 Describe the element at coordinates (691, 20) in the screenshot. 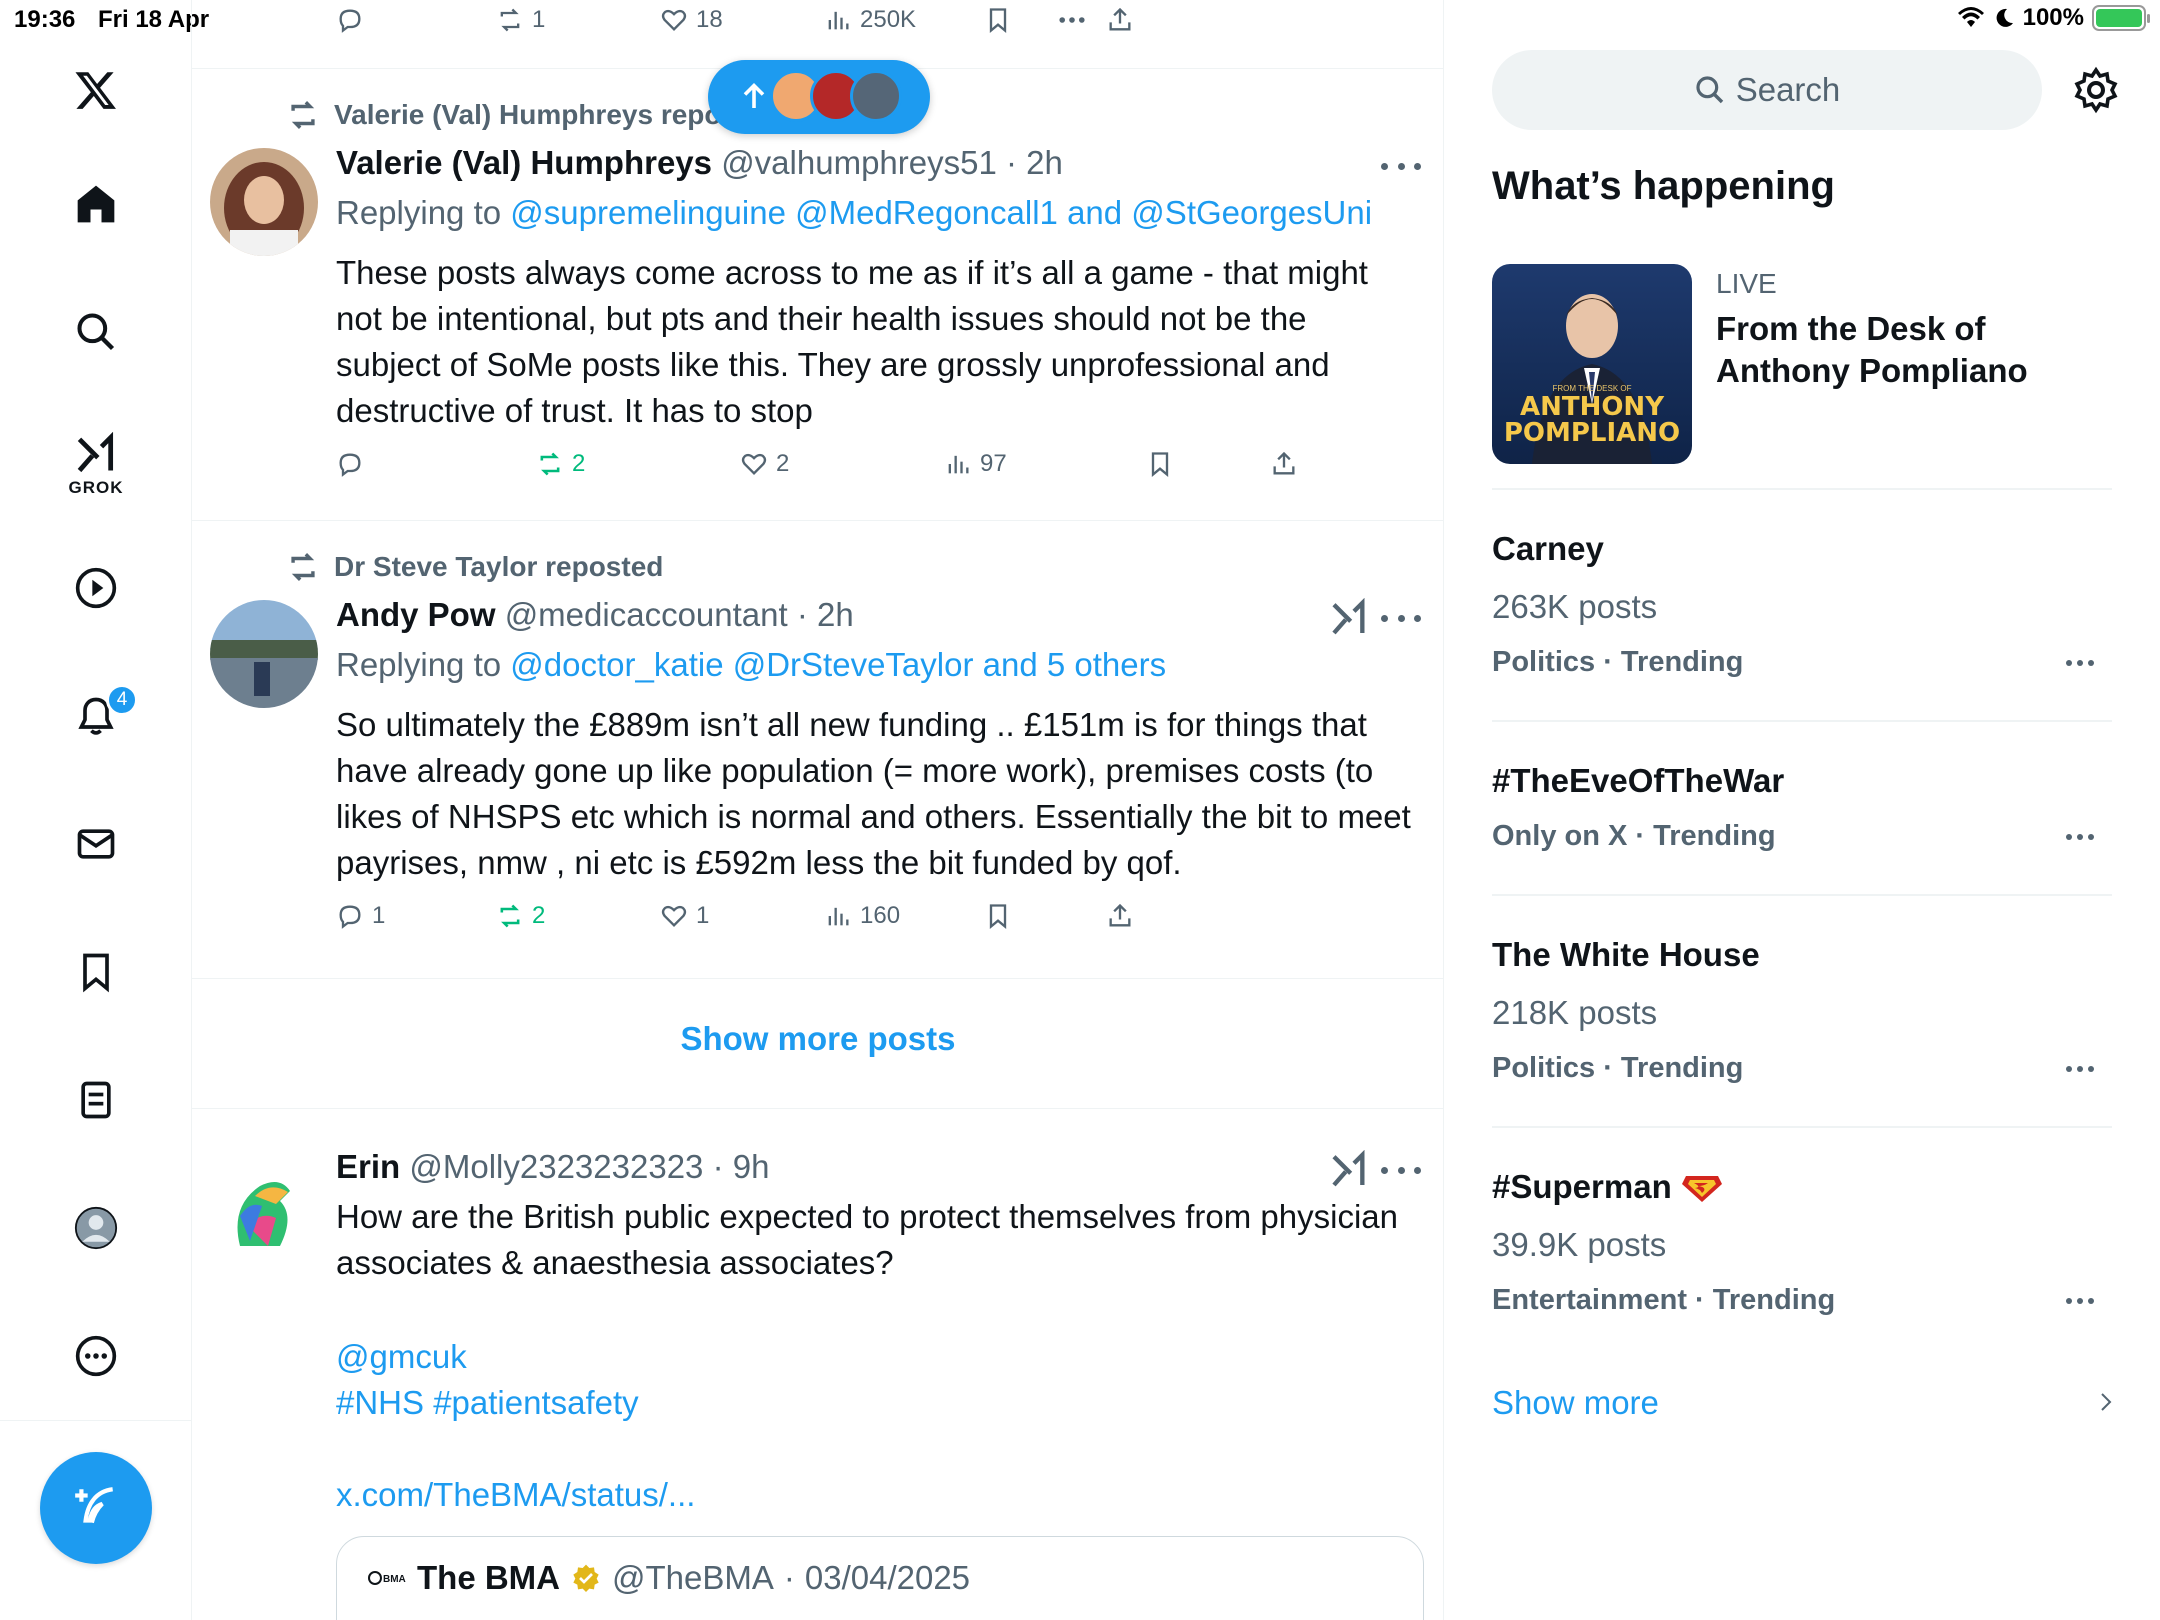

I see `like-button: 18` at that location.